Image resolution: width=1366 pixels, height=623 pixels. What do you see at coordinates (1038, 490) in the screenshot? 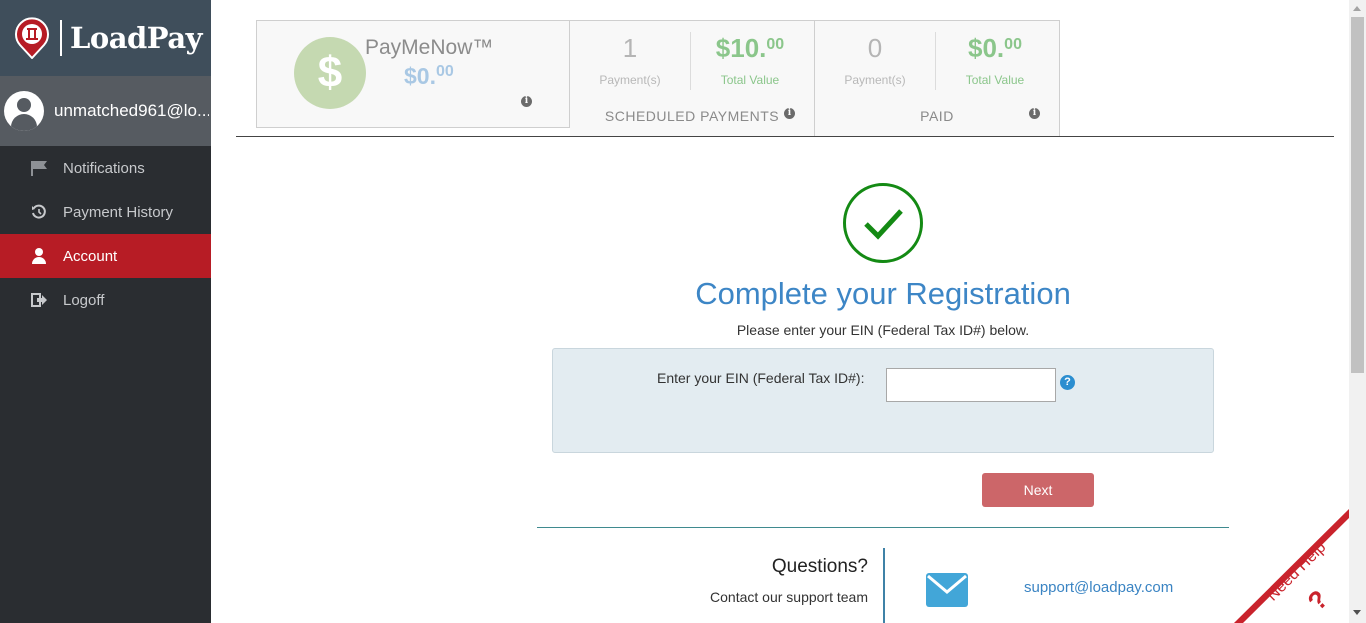
I see `next-button: Next` at bounding box center [1038, 490].